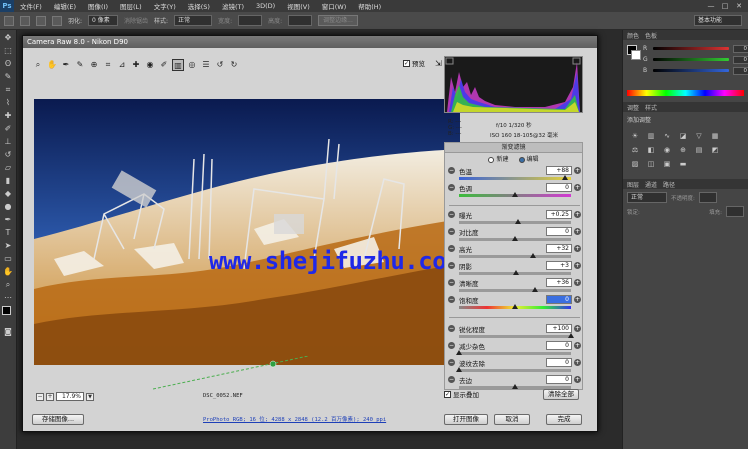 The image size is (748, 449). What do you see at coordinates (8, 154) in the screenshot?
I see `history-brush-tool-icon: ↺` at bounding box center [8, 154].